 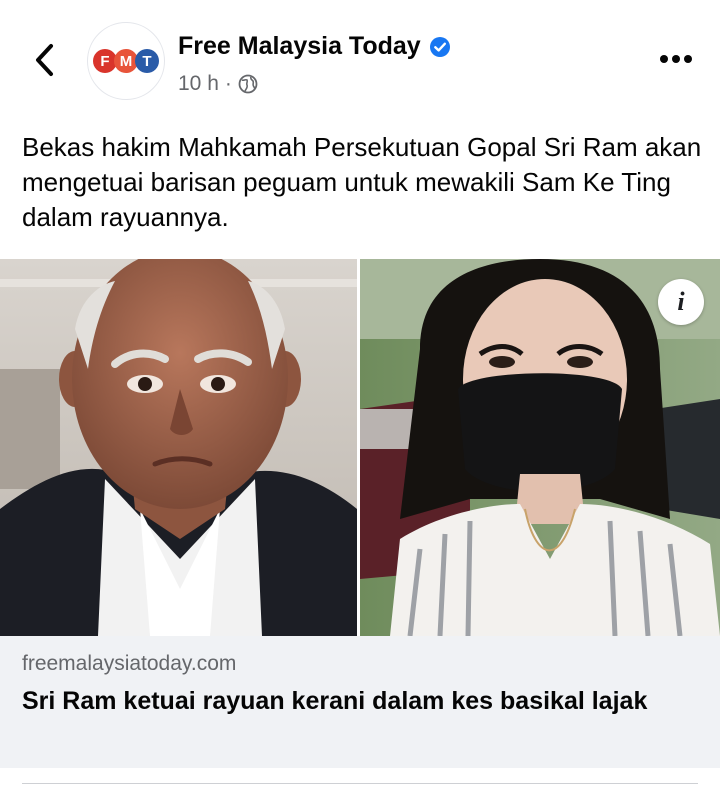 I want to click on post-header: F M T Free Malaysia Today 10 h ·, so click(x=360, y=55).